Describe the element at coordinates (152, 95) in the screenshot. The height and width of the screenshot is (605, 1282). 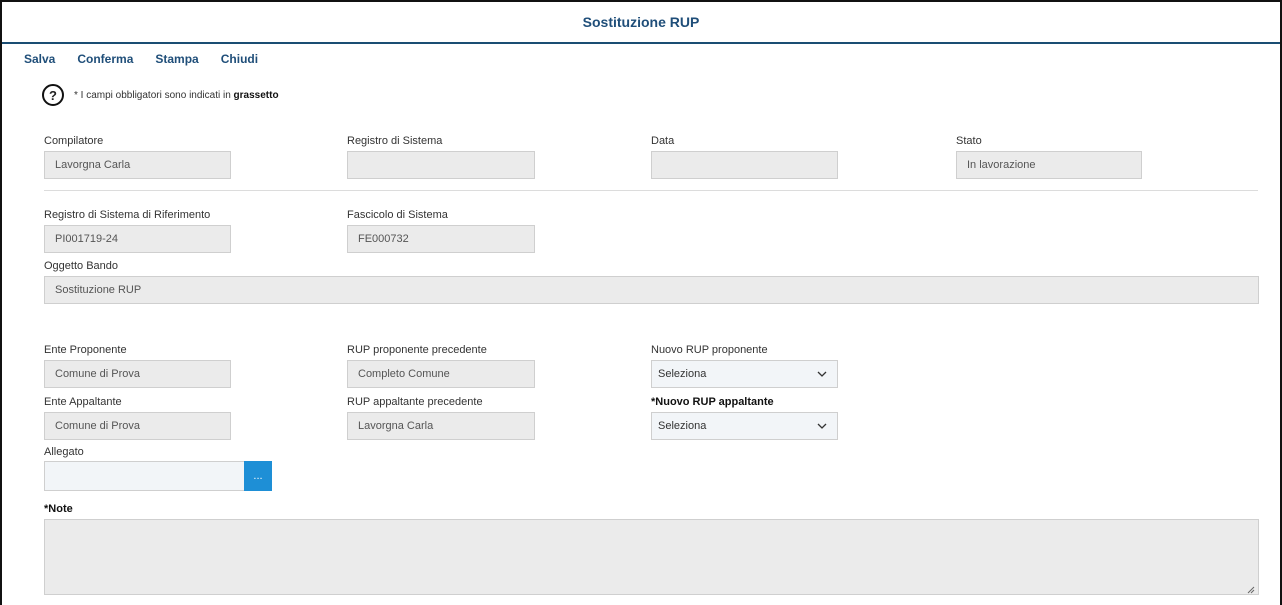
I see `hint-text: * I campi obbligatori sono indicati in` at that location.